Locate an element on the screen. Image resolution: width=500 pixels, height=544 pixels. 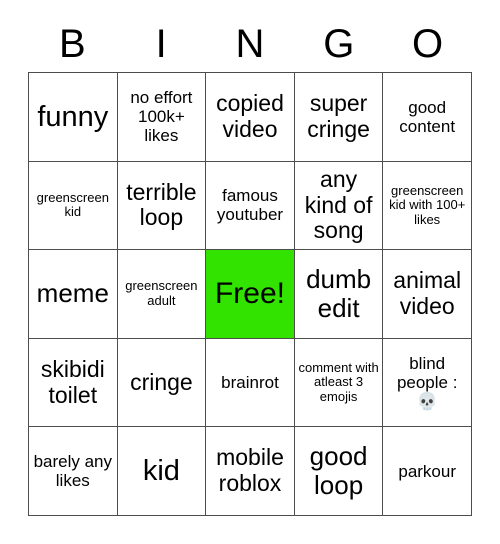
bingo-cell: brainrot is located at coordinates (250, 383).